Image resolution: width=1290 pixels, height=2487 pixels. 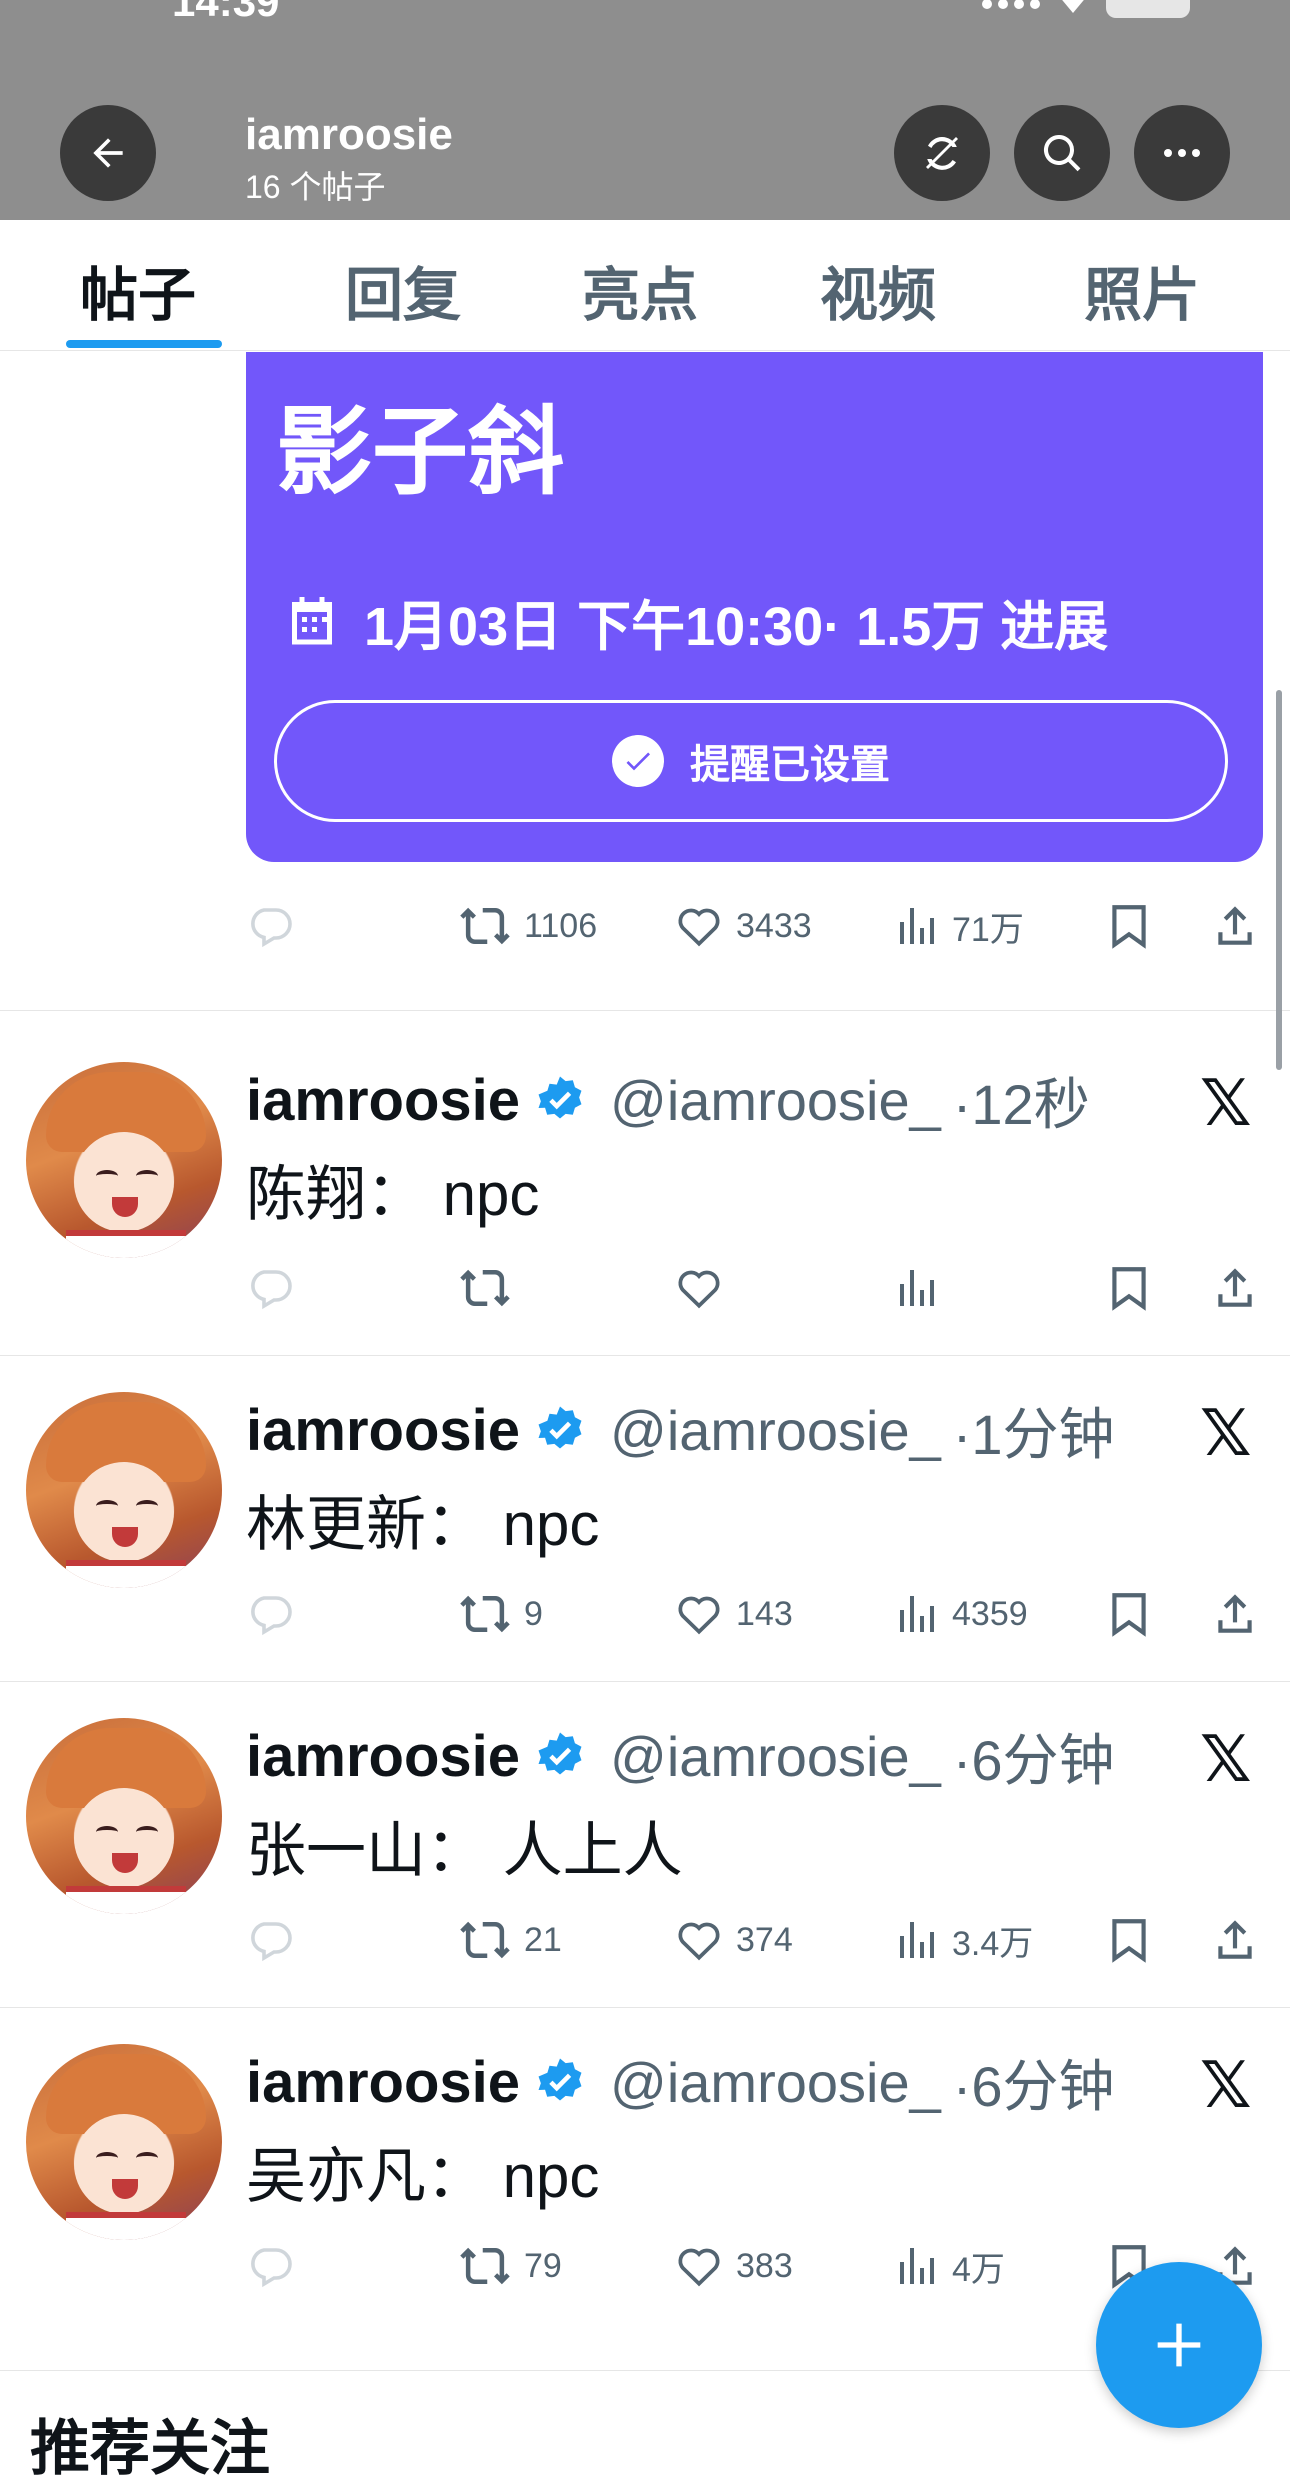 What do you see at coordinates (988, 929) in the screenshot?
I see `views-count: 71万` at bounding box center [988, 929].